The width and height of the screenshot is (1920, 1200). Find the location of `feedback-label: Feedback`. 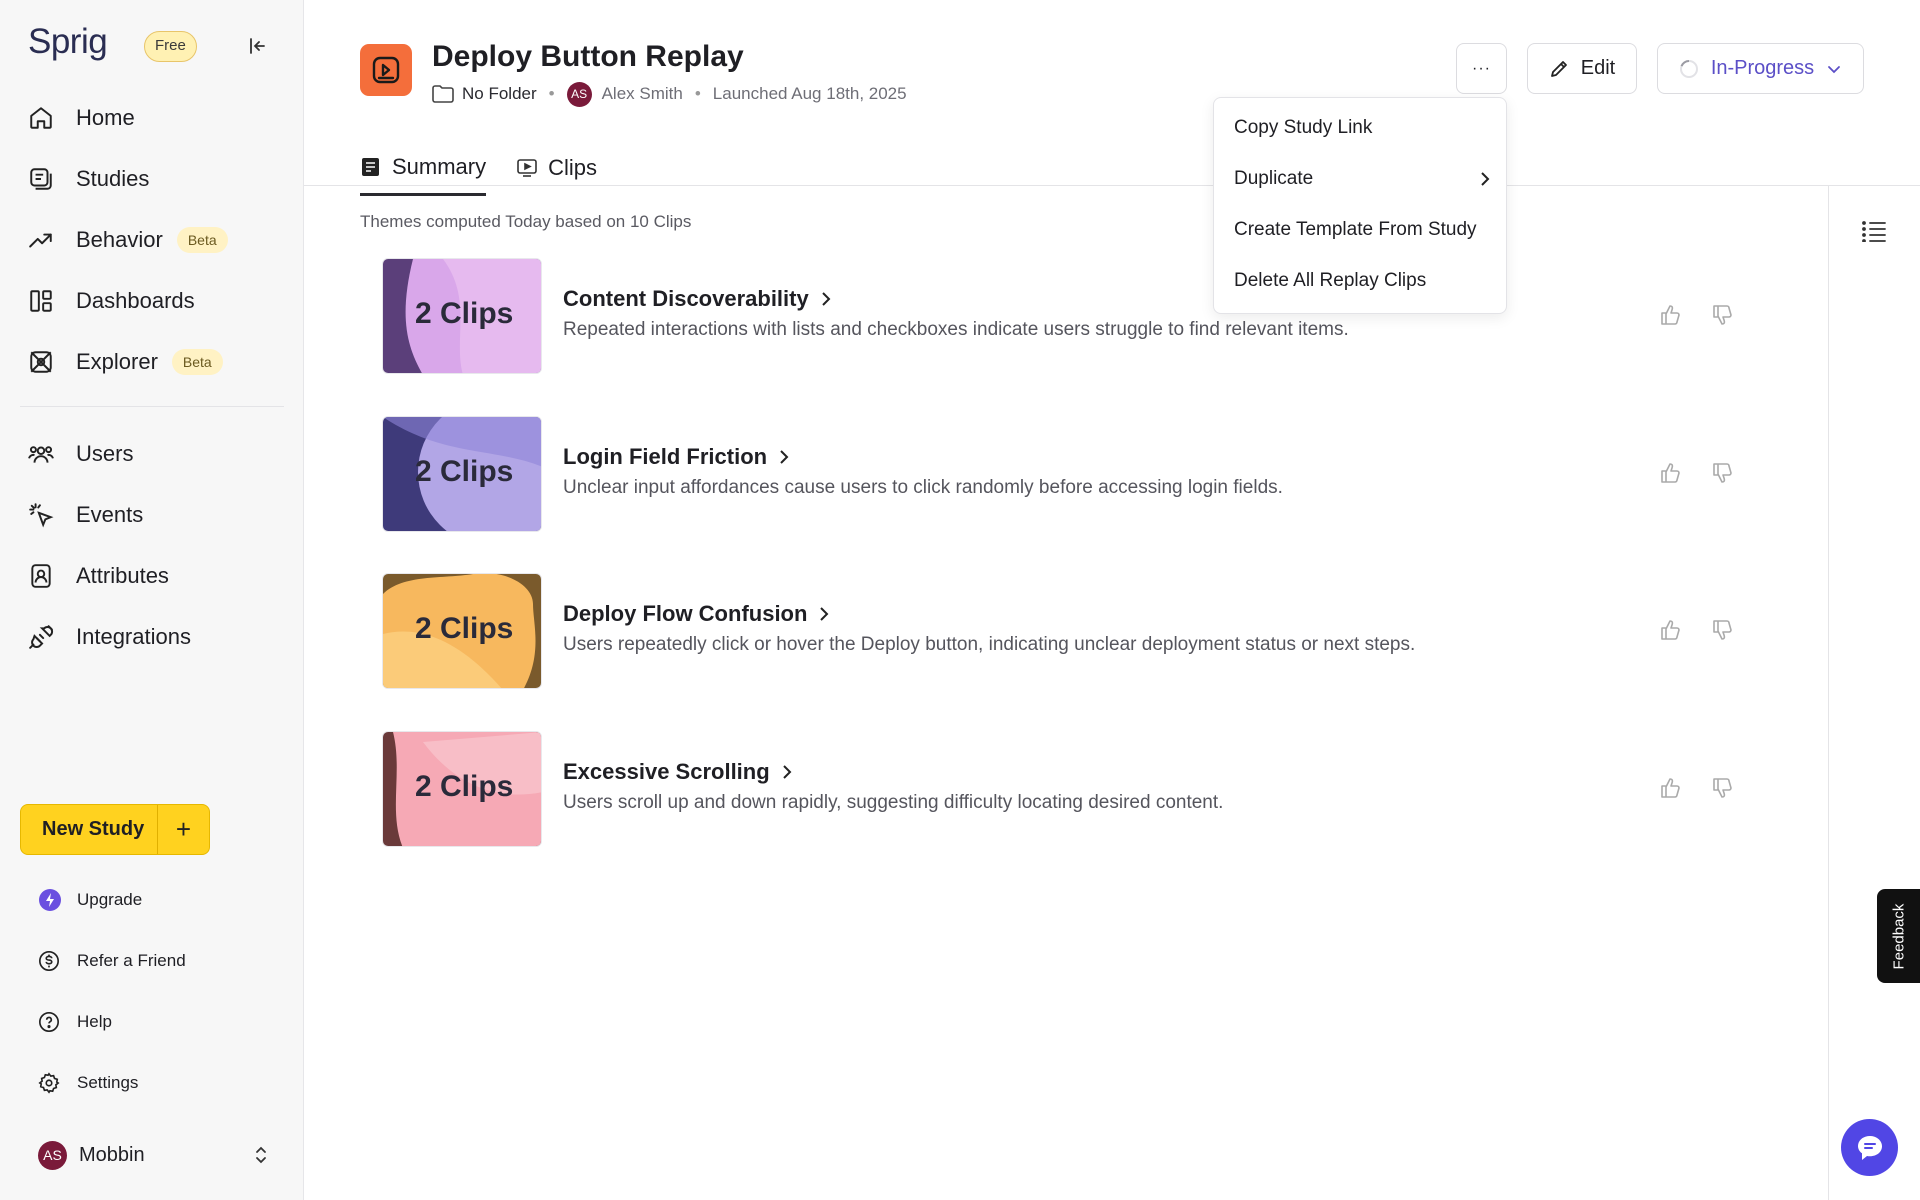

feedback-label: Feedback is located at coordinates (1898, 936).